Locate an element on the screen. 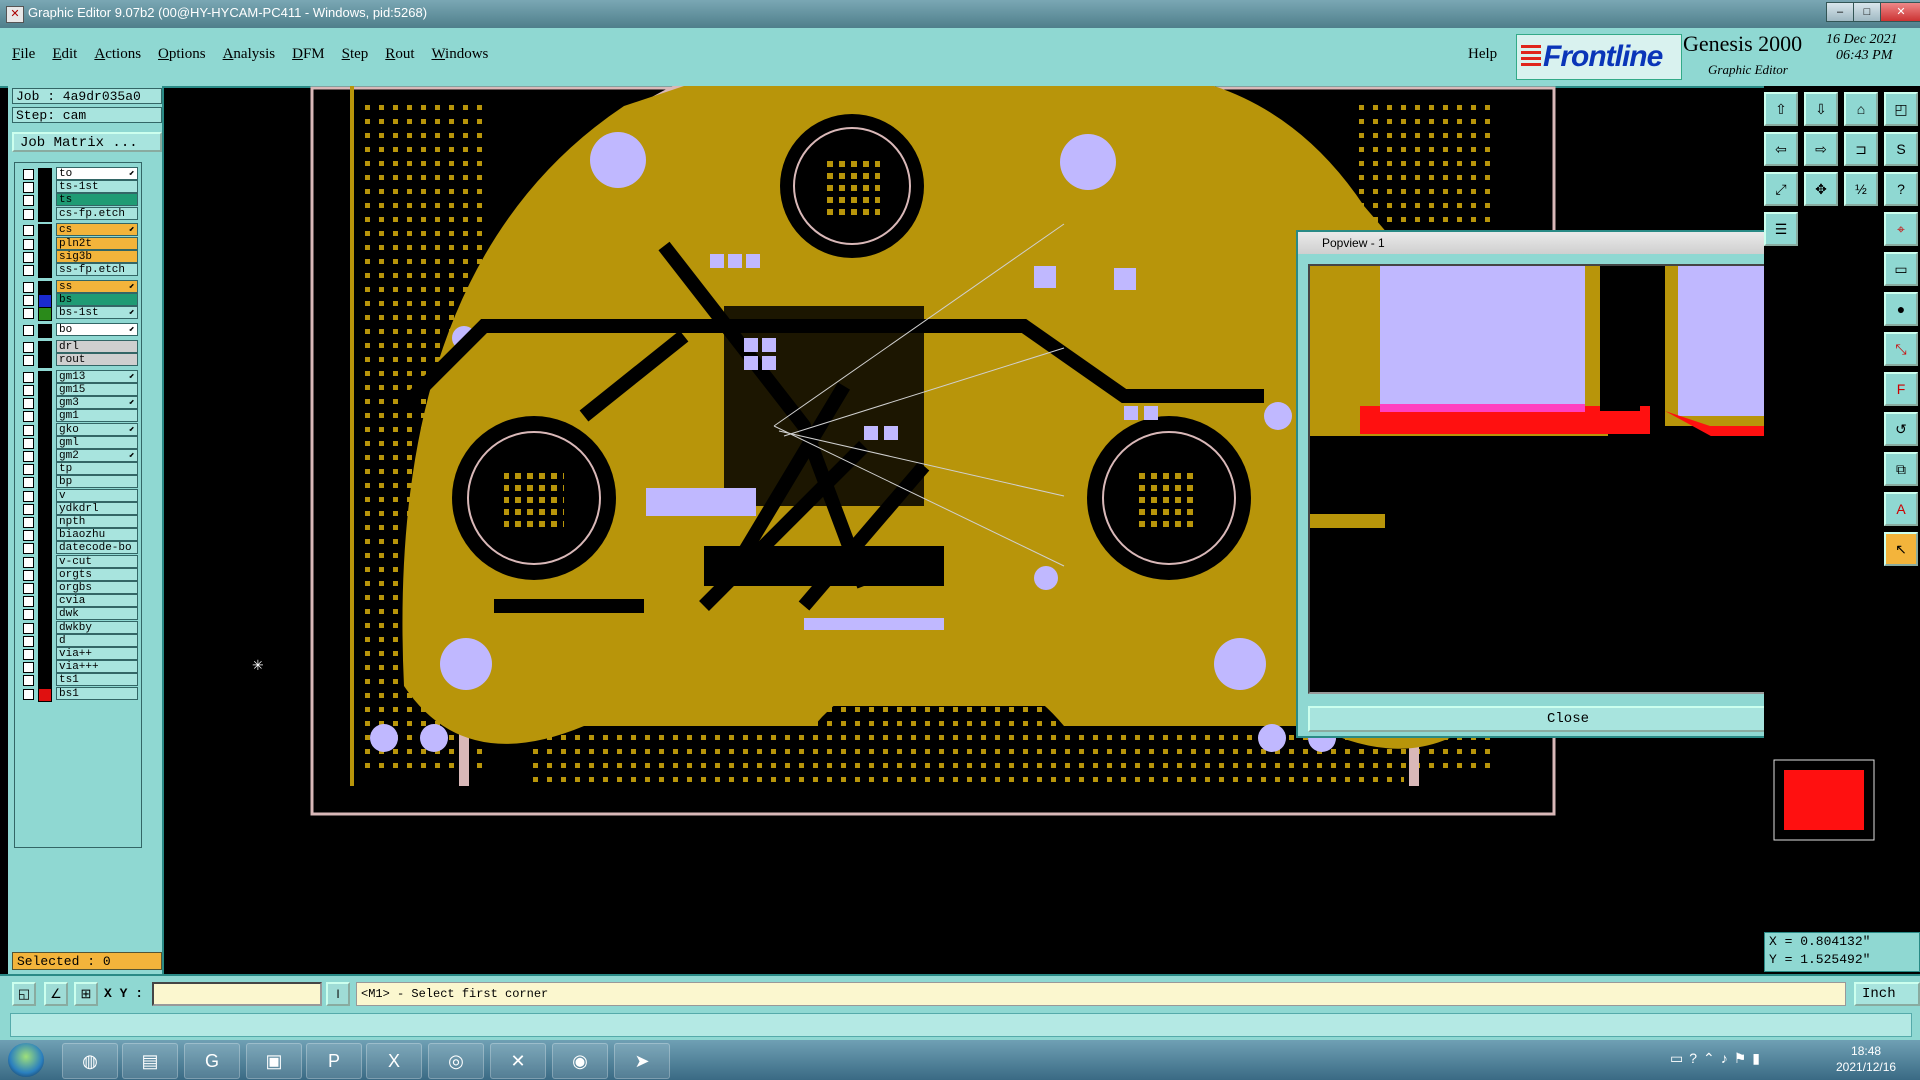 This screenshot has width=1920, height=1080. layer-row: orgts is located at coordinates (78, 575).